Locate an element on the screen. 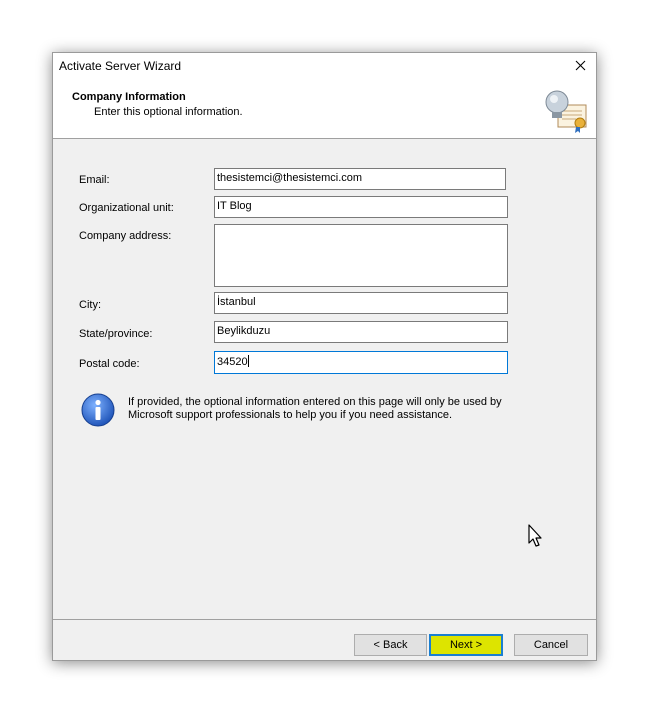  city-field: İstanbul is located at coordinates (361, 303).